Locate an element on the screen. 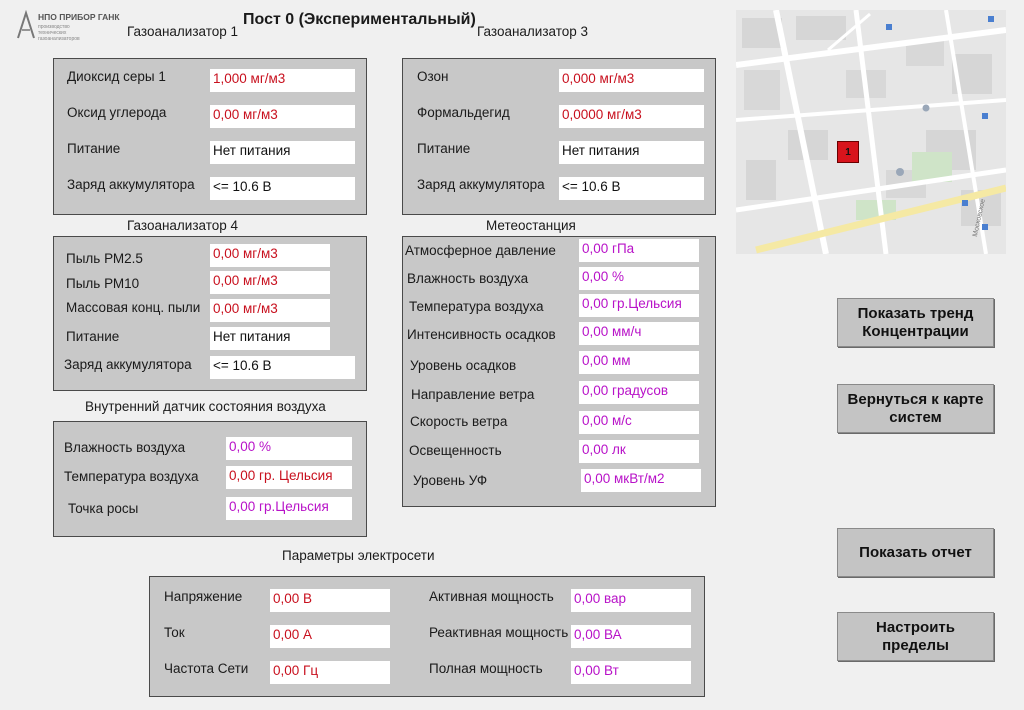 This screenshot has height=710, width=1024. meteo-label-rain-level: Уровень осадков is located at coordinates (463, 365).